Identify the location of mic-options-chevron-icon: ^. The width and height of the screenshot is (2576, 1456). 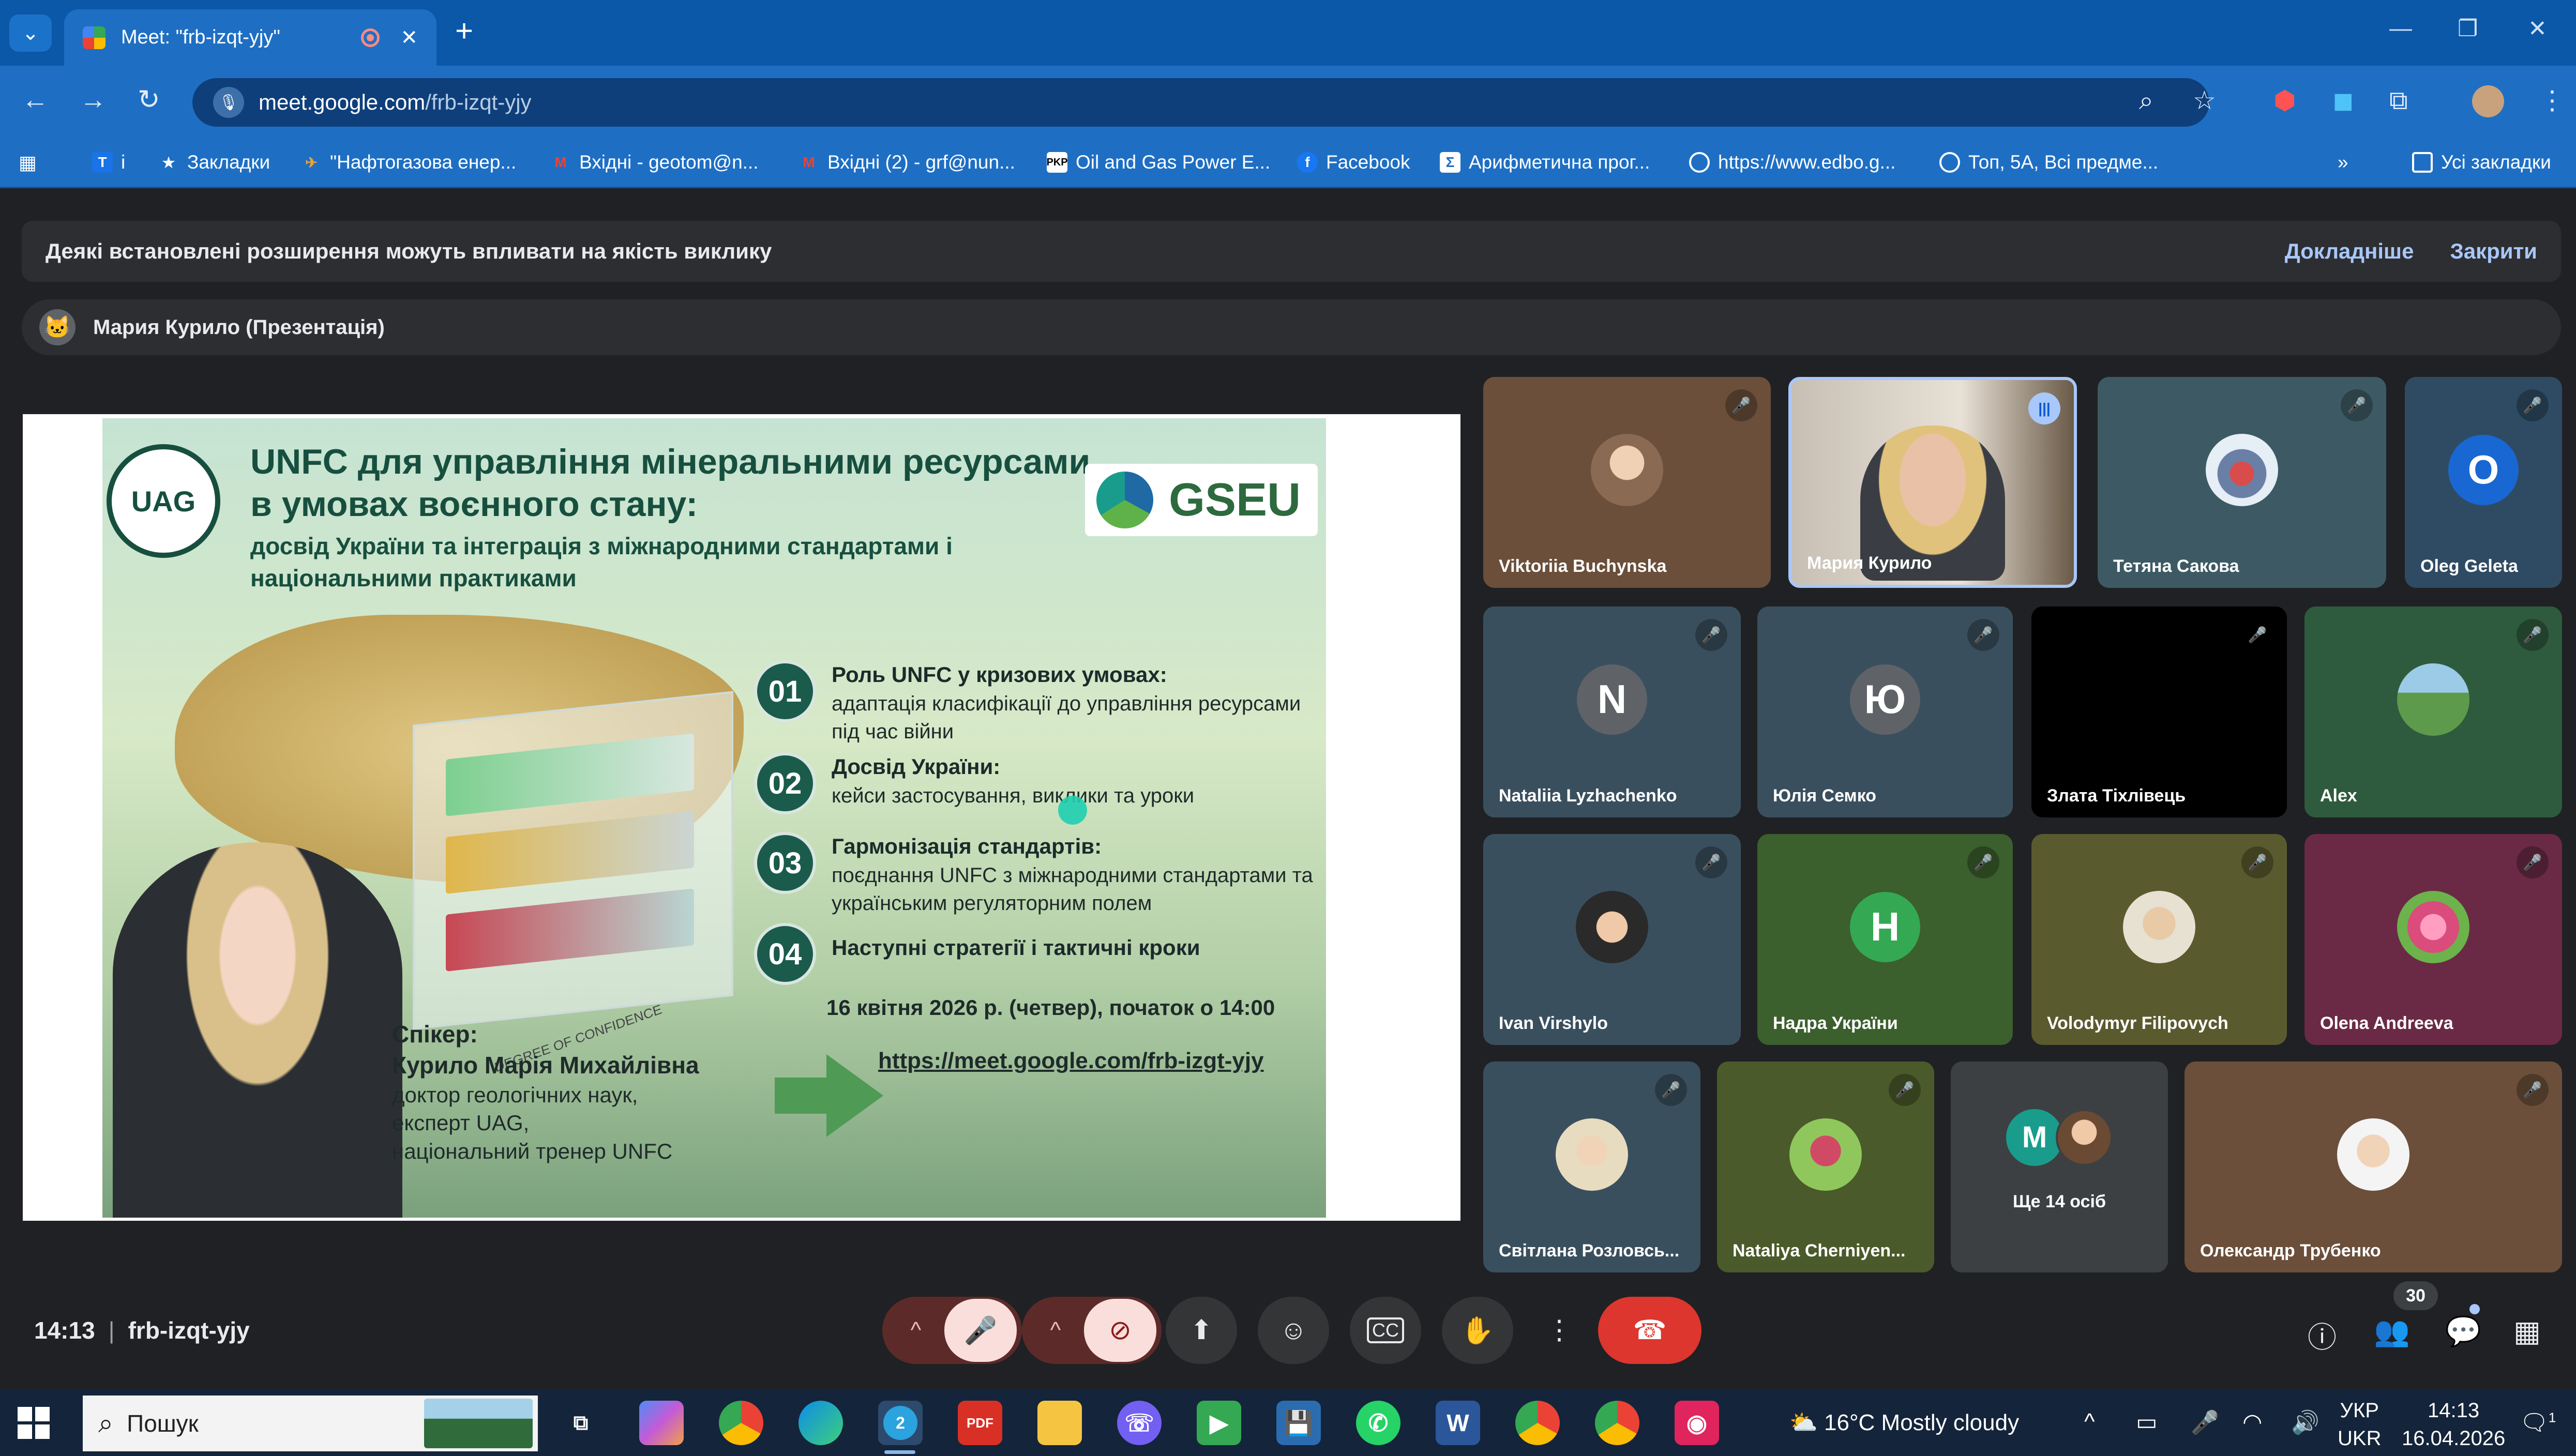
(915, 1330).